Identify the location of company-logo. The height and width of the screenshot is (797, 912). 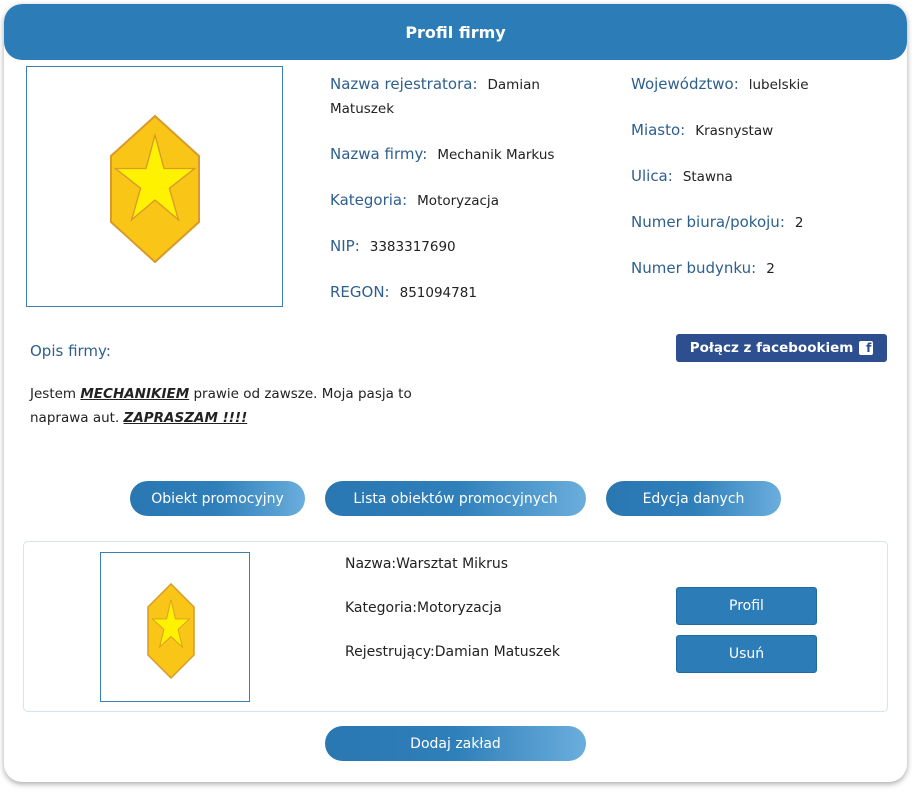
(154, 186).